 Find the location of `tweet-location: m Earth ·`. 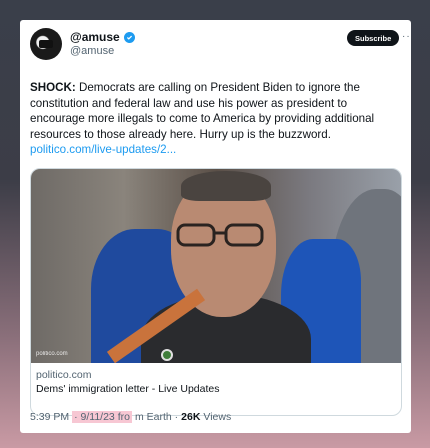

tweet-location: m Earth · is located at coordinates (156, 417).